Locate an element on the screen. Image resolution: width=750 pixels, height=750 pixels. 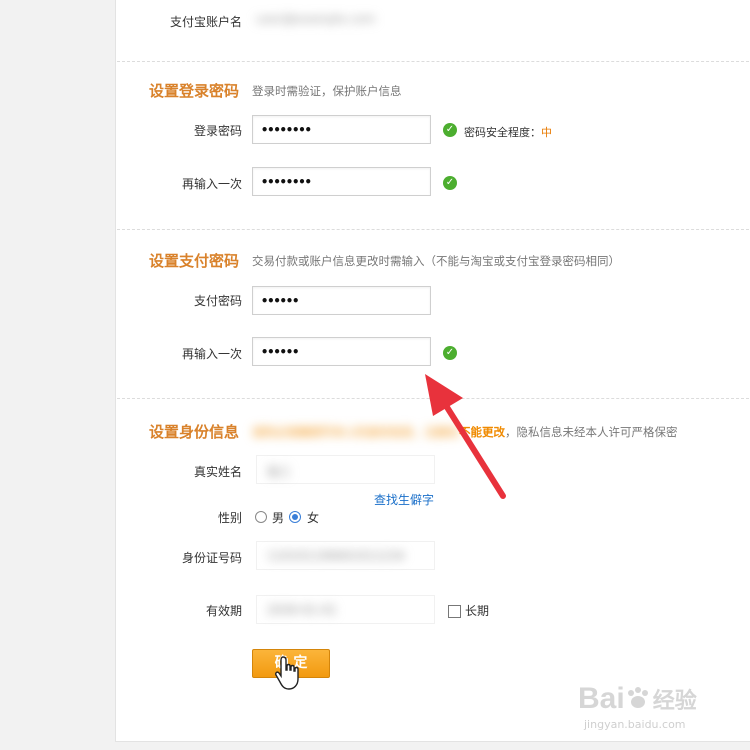
identity-desc-tail: ，隐私信息未经本人许可严格保密 is located at coordinates (591, 432).